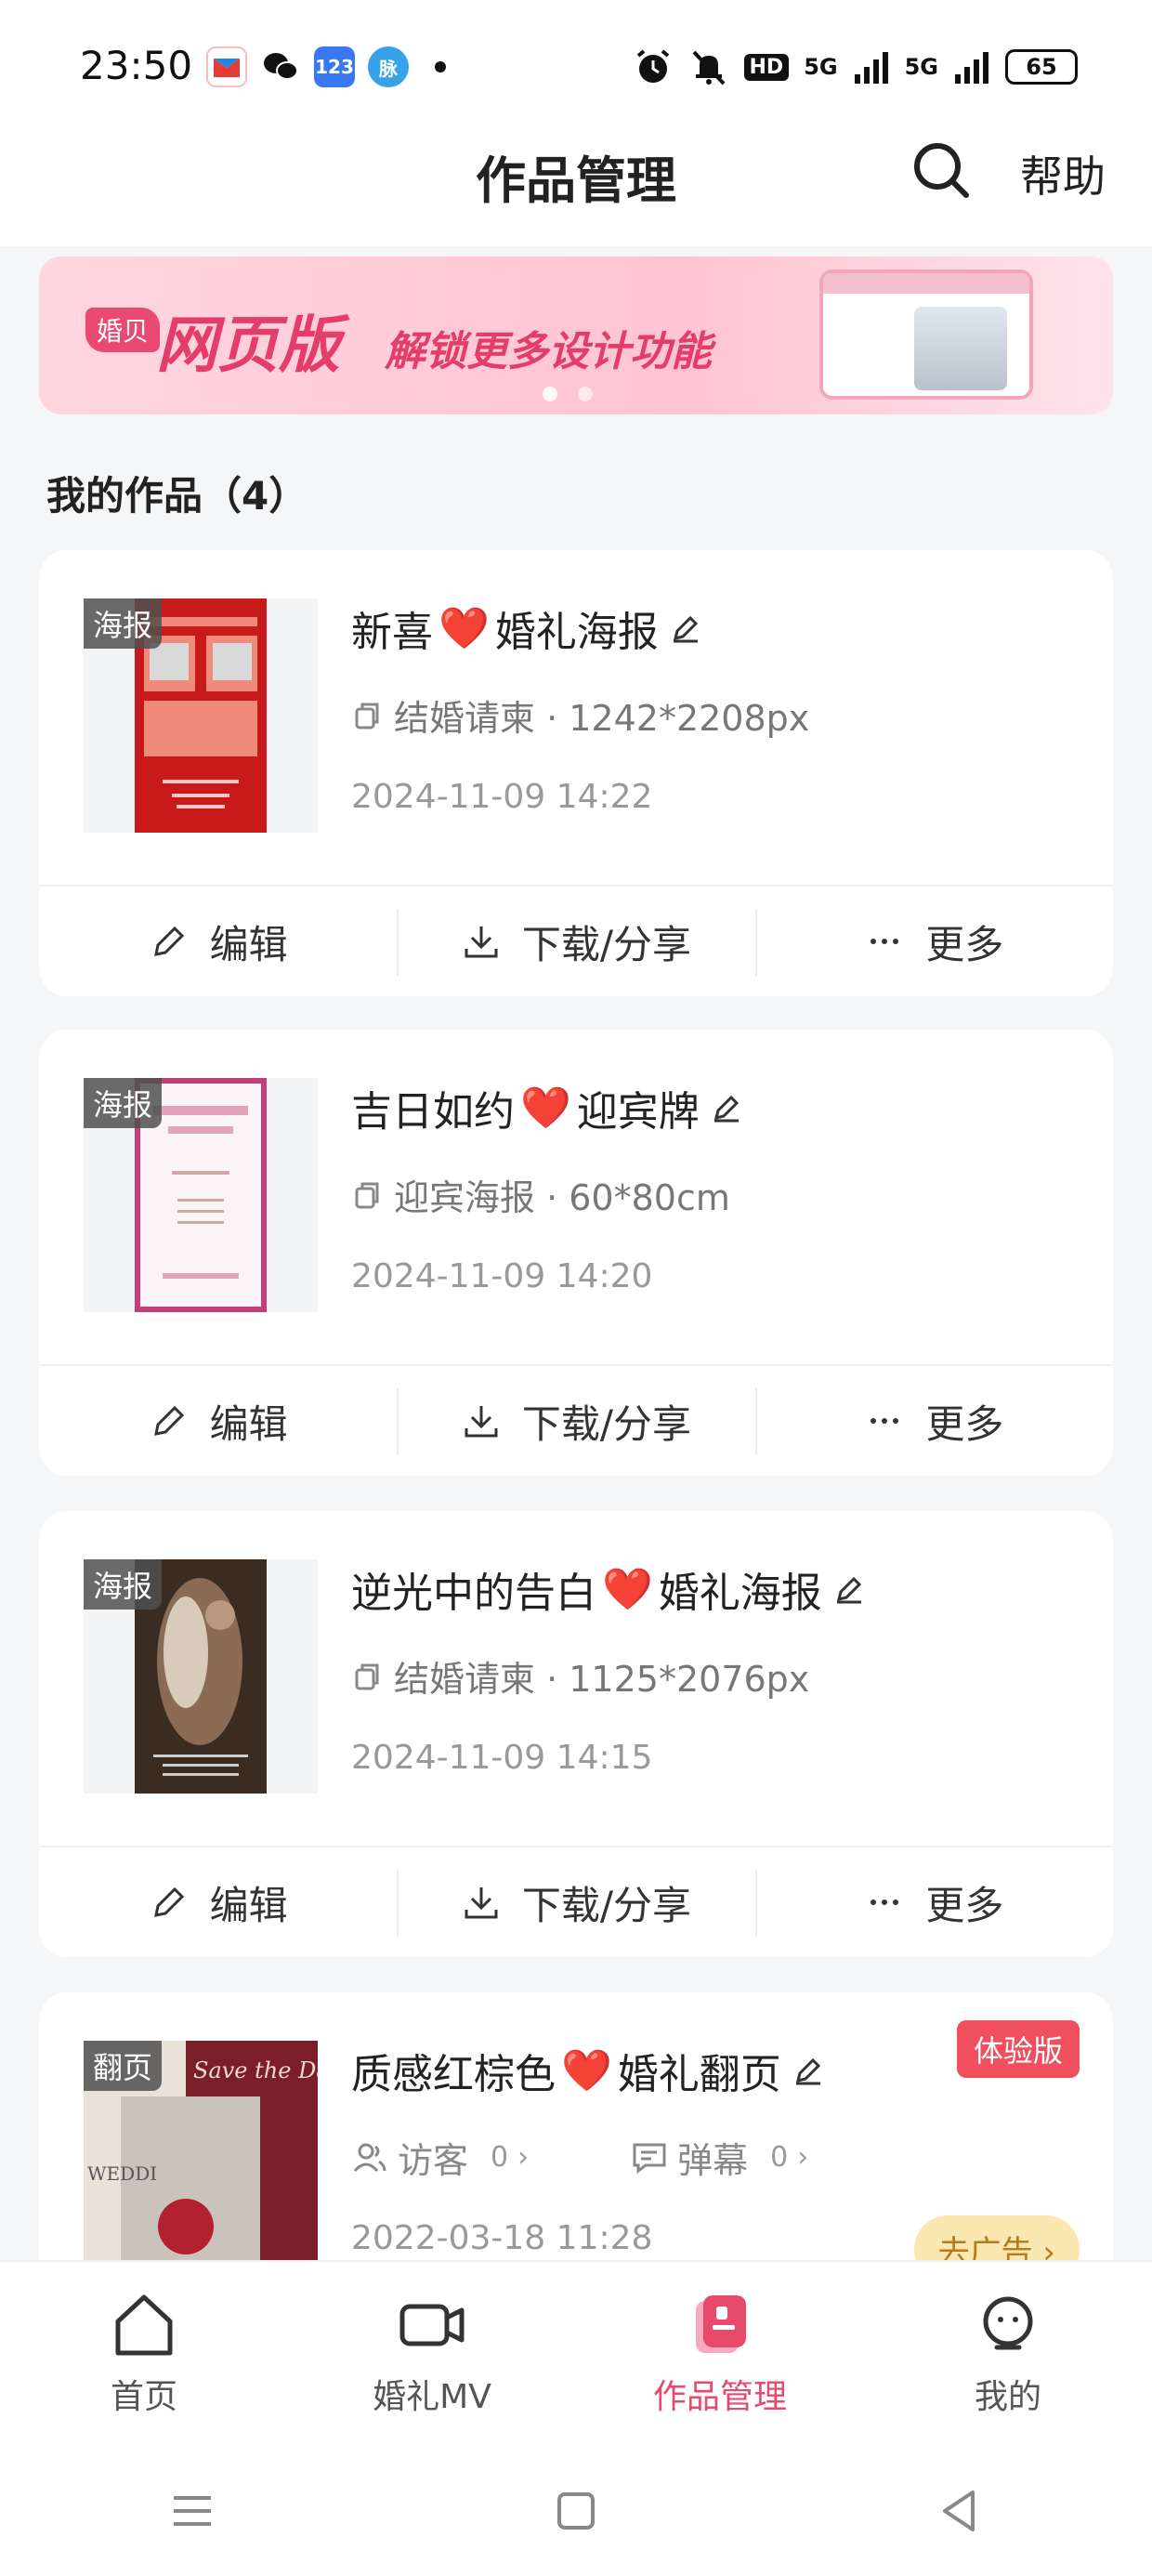 The width and height of the screenshot is (1152, 2576). I want to click on status-app-icons: 123 脉, so click(326, 66).